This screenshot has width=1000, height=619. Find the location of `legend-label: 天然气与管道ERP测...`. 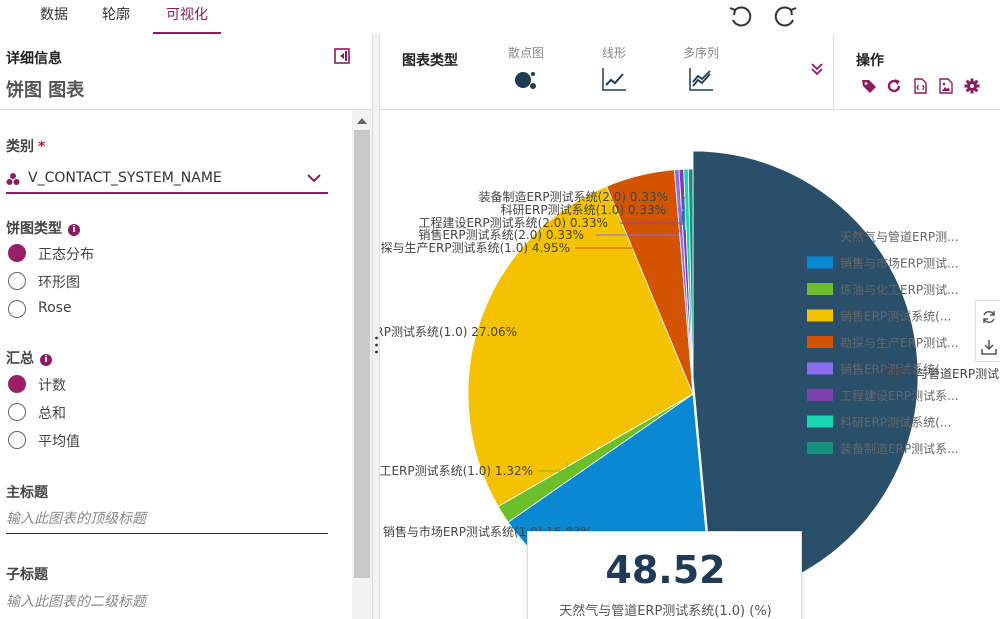

legend-label: 天然气与管道ERP测... is located at coordinates (899, 236).